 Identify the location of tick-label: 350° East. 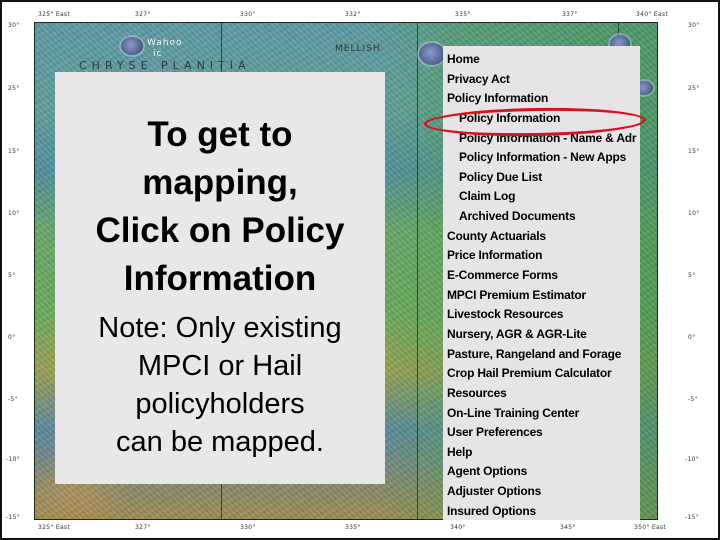
(650, 527).